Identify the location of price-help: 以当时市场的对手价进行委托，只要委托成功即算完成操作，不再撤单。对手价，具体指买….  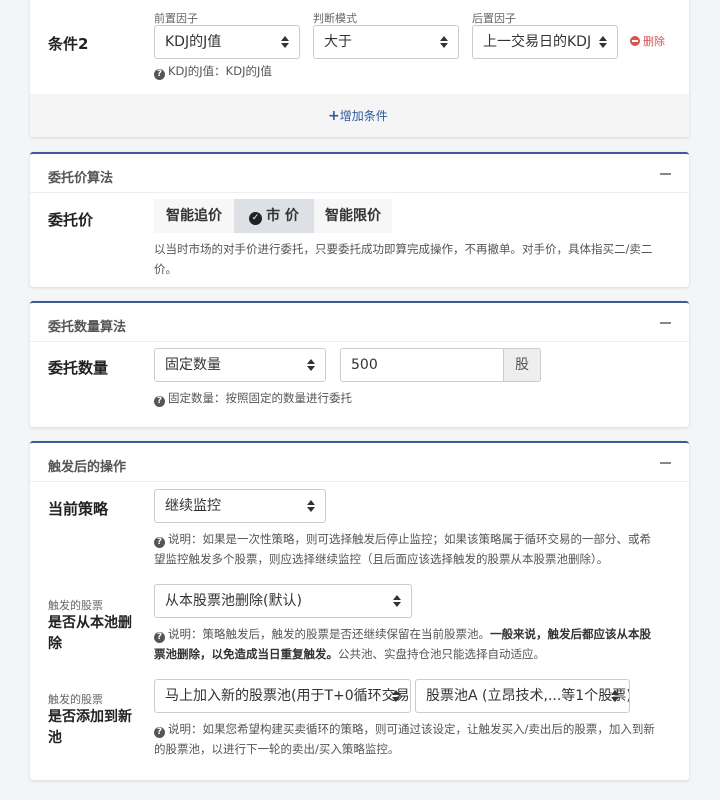
(414, 259).